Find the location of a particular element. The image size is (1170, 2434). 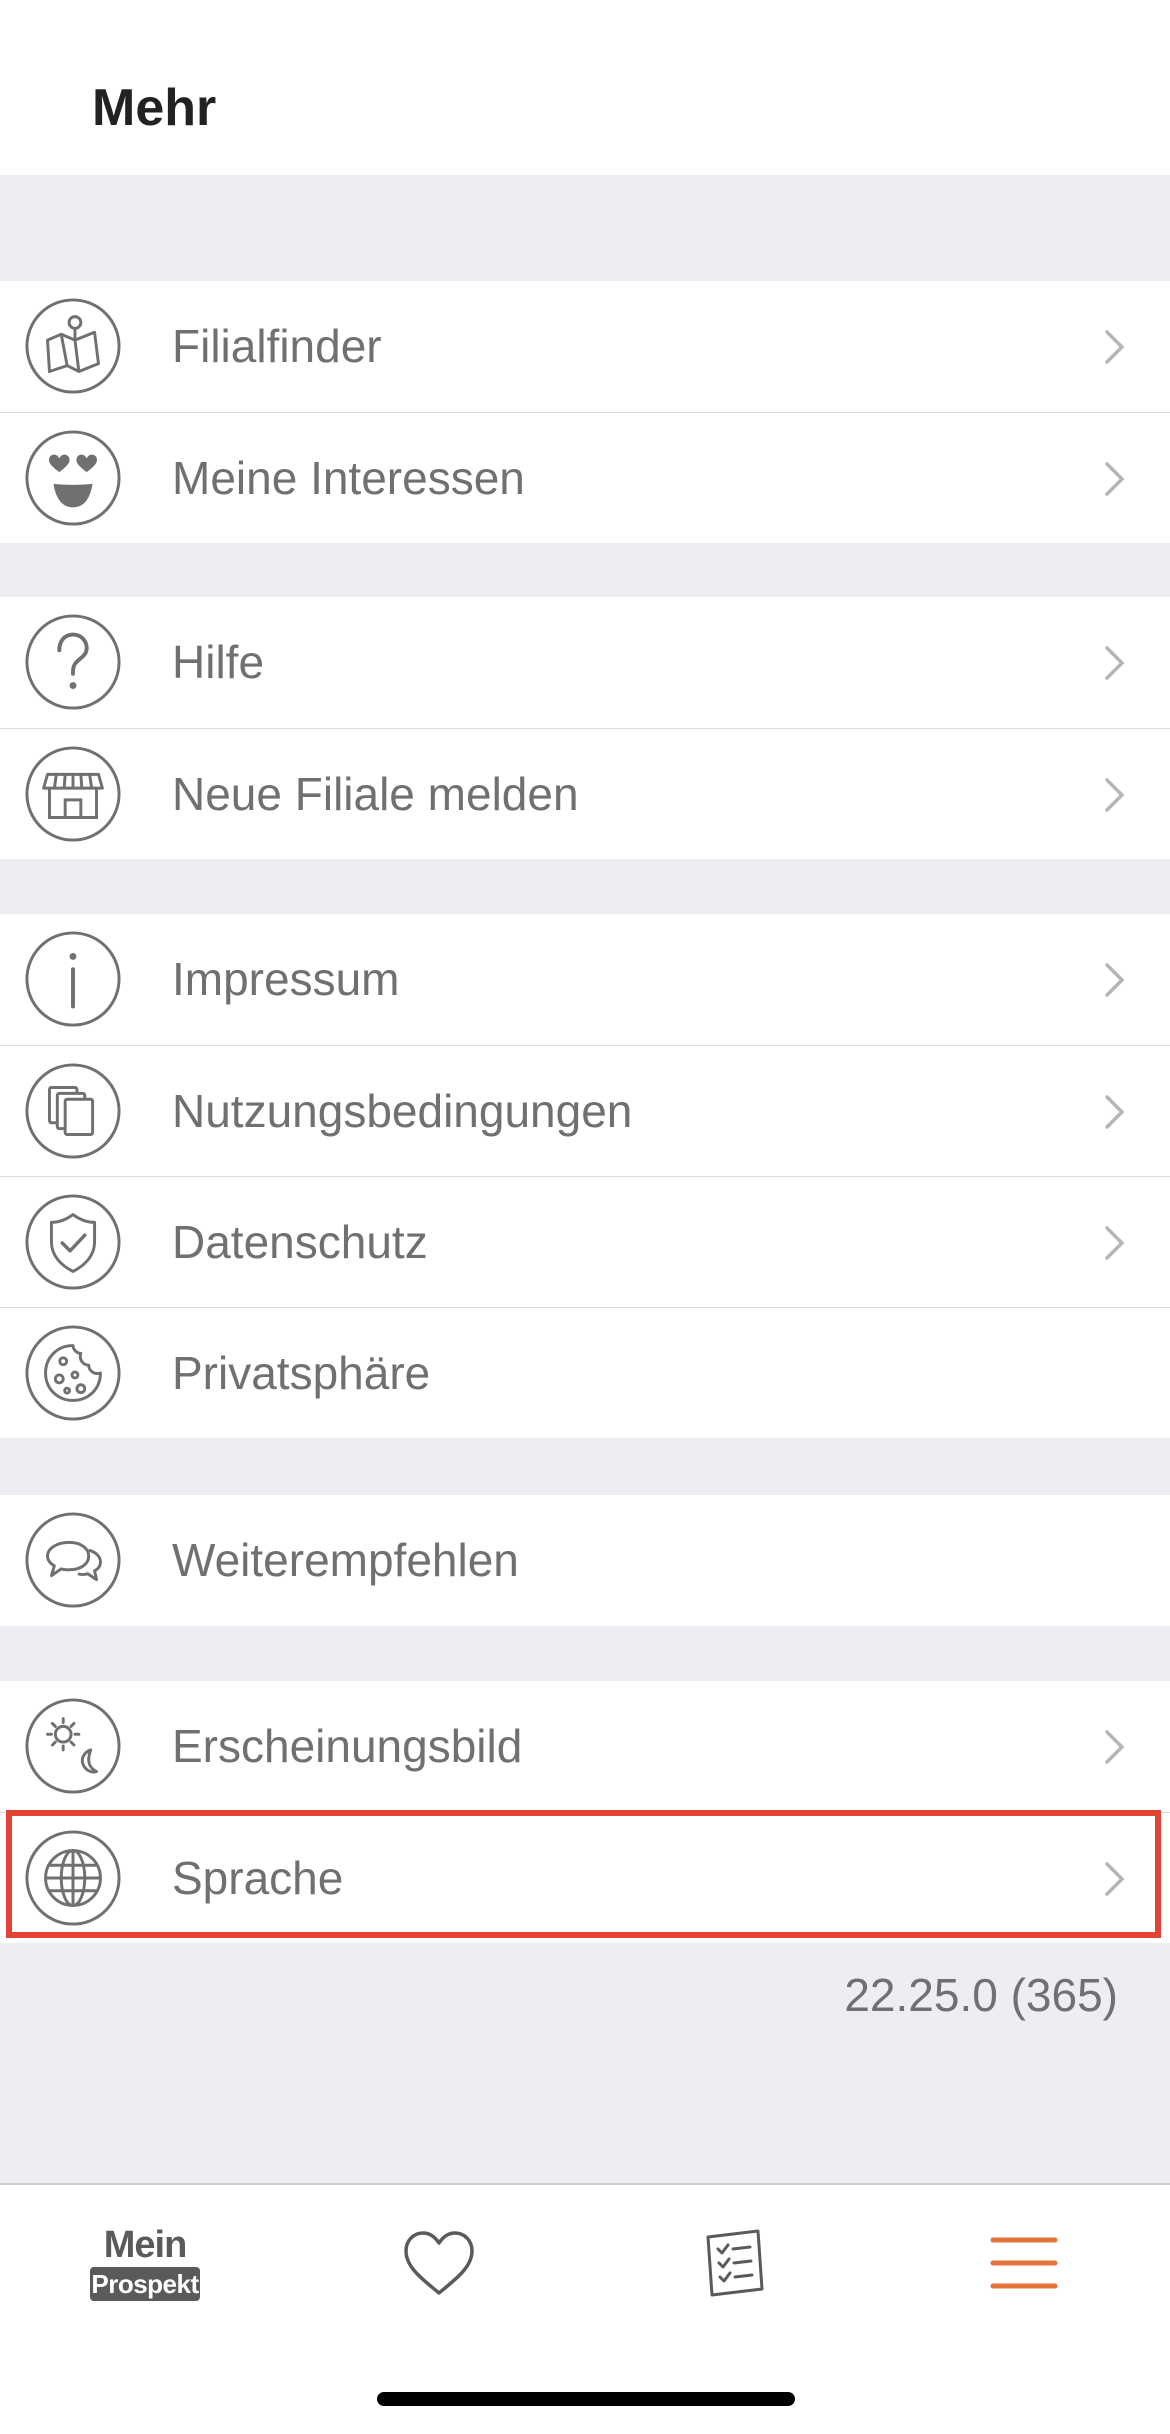

menu-item-datenschutz: Datenschutz is located at coordinates (585, 1241).